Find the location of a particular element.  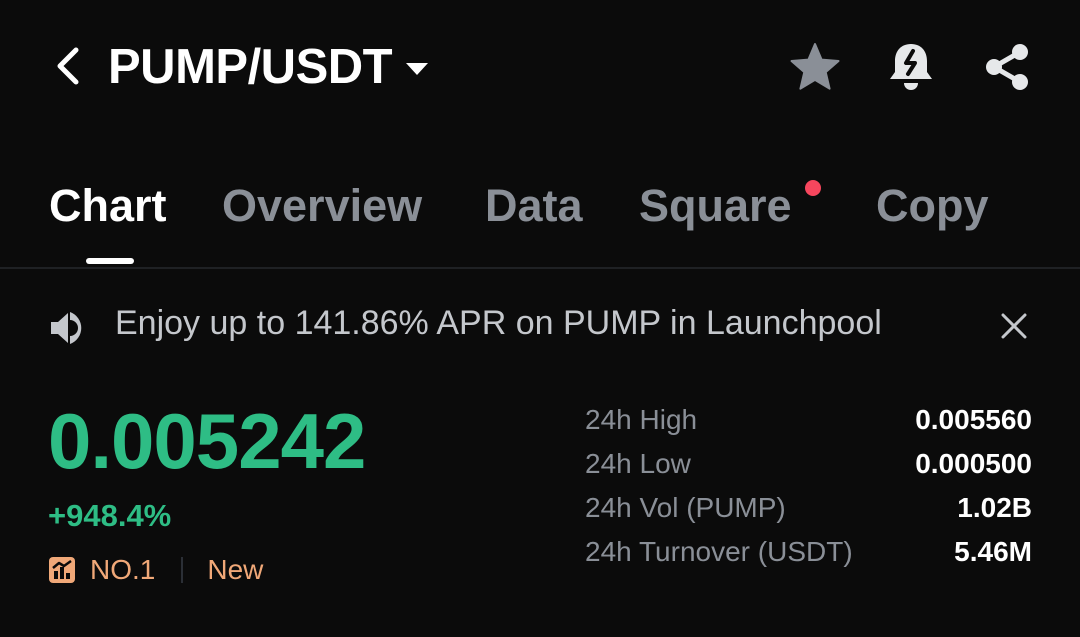

stat-label: 24h Vol (PUMP) is located at coordinates (685, 507).